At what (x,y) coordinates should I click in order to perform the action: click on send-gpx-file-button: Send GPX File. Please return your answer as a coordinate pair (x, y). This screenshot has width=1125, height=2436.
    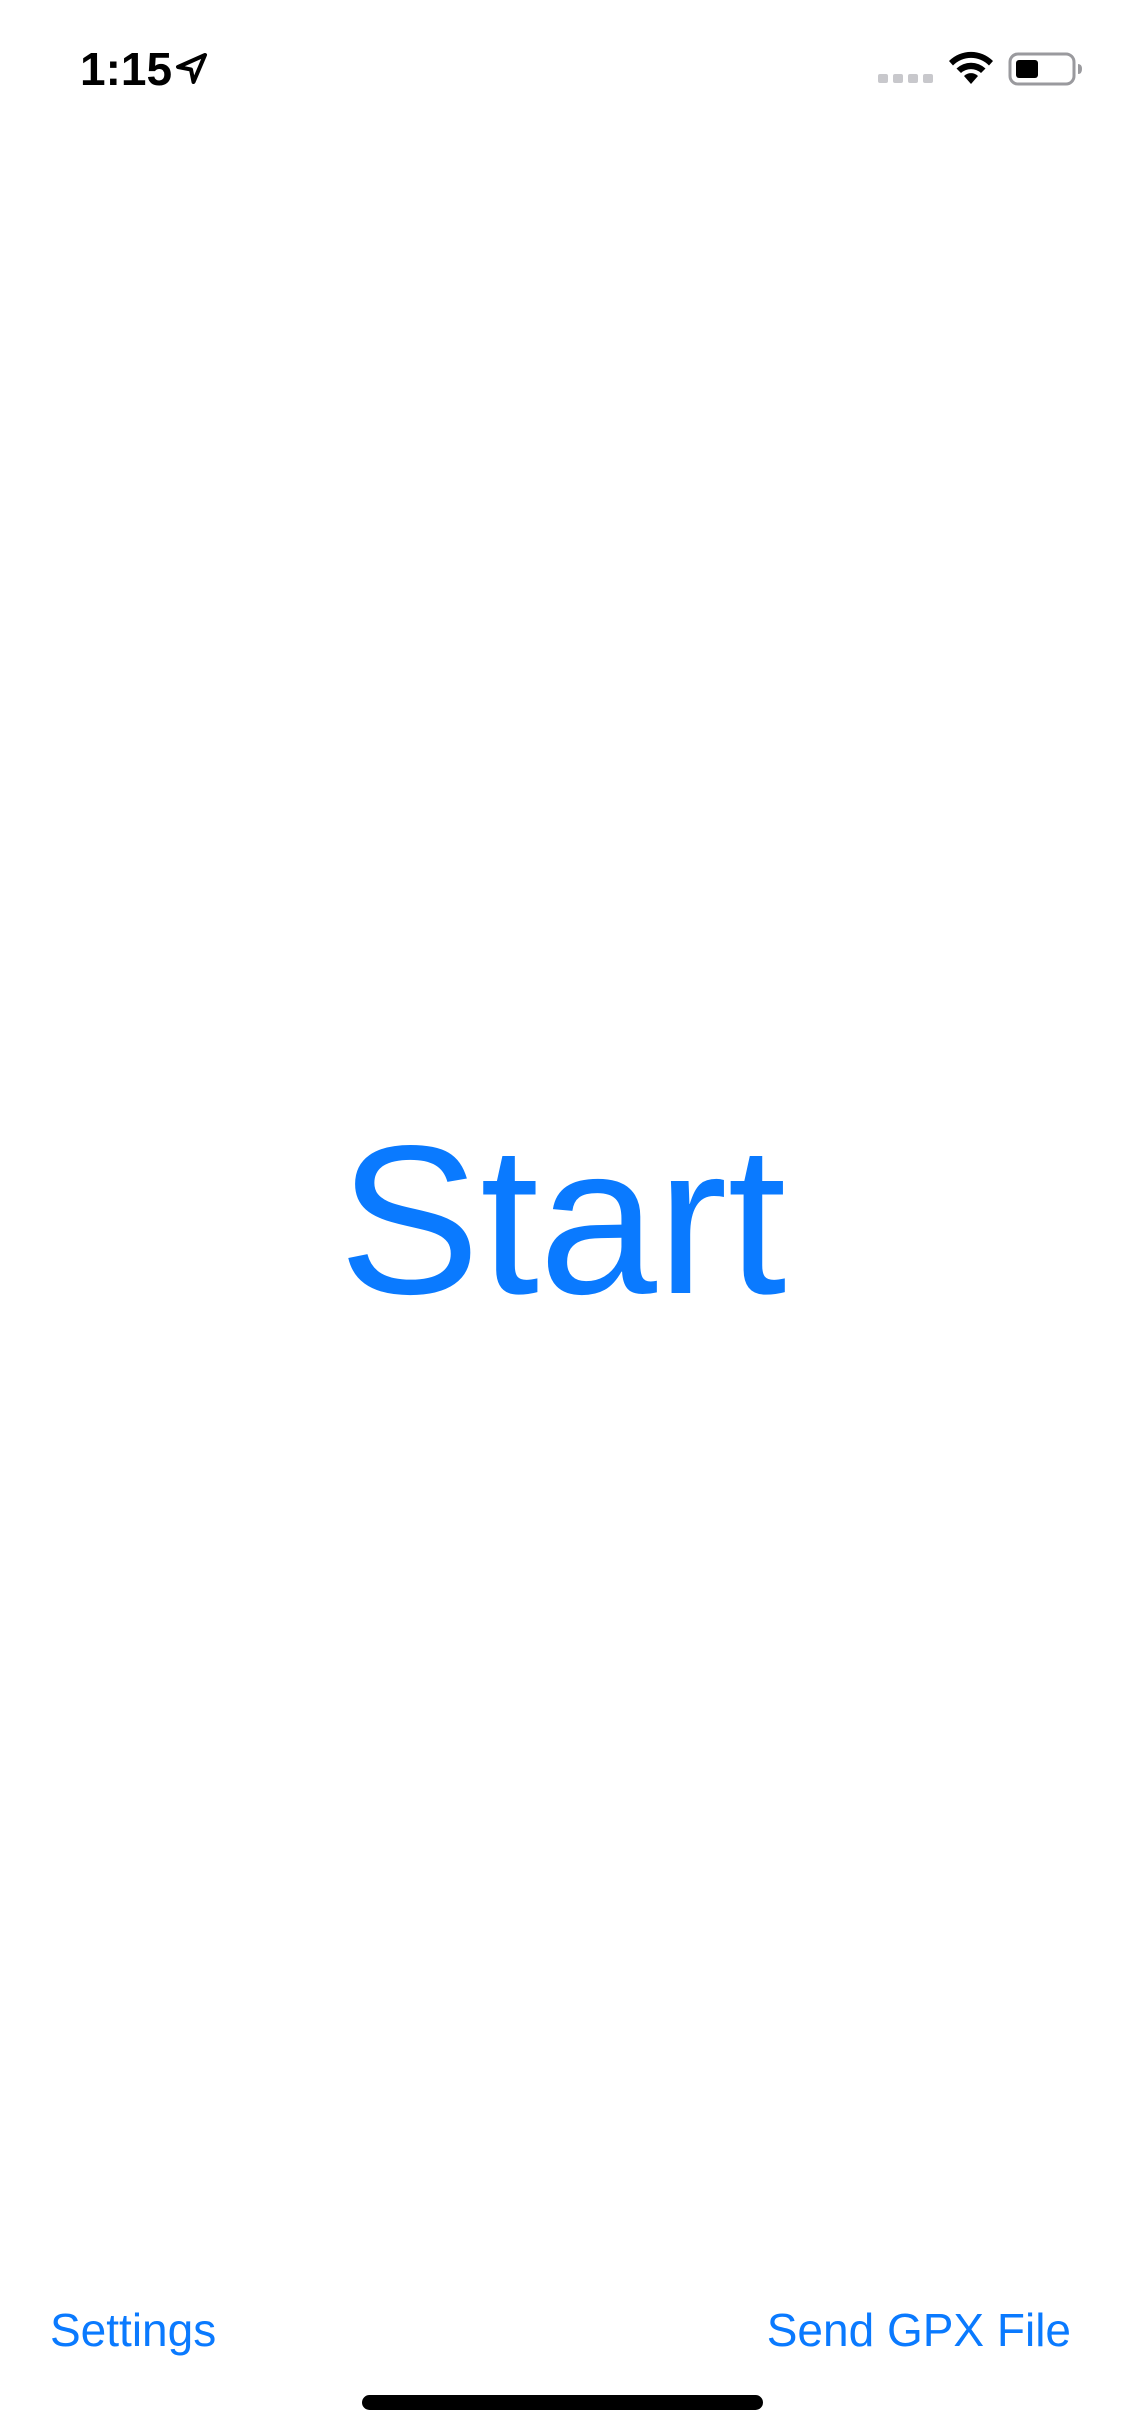
    Looking at the image, I should click on (919, 2330).